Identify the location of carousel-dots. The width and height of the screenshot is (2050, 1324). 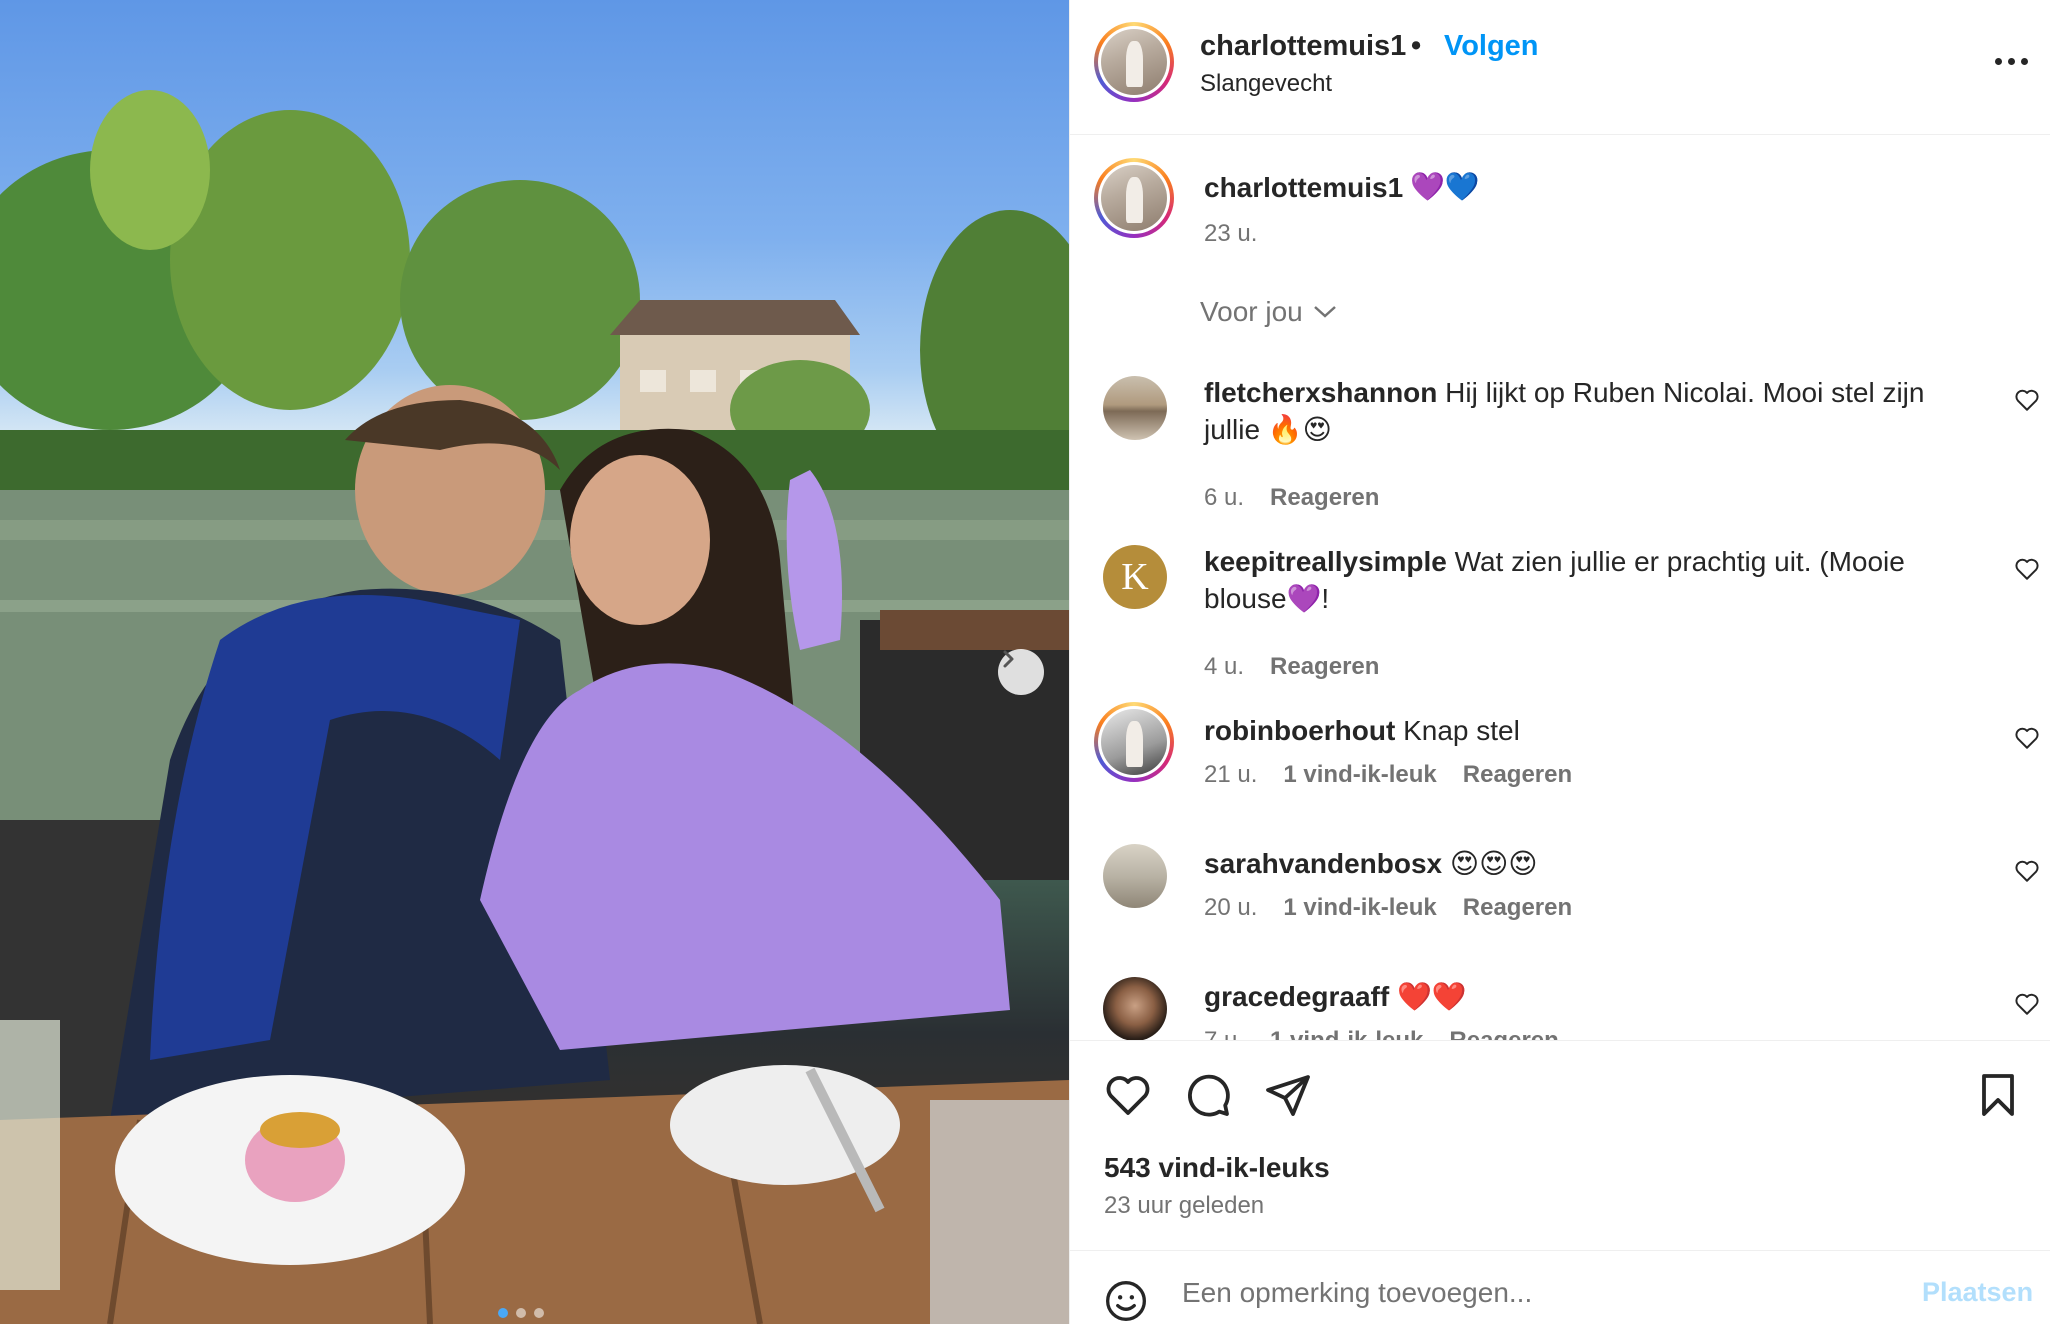
(521, 1313).